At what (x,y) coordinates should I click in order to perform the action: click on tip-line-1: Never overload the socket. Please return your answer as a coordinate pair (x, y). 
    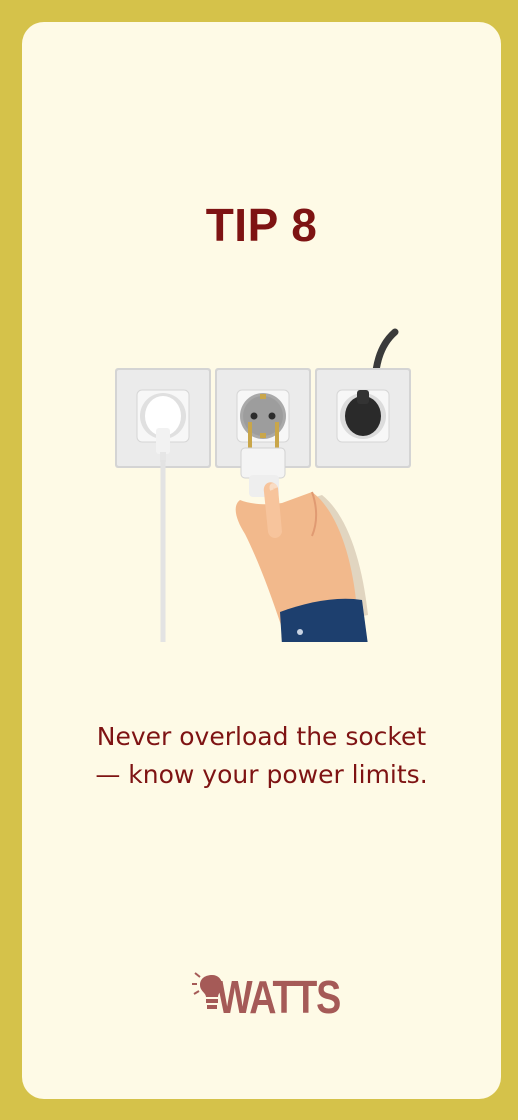
    Looking at the image, I should click on (261, 736).